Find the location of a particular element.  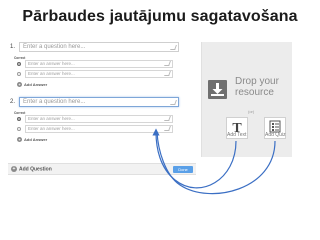

drop-line-2: resource is located at coordinates (254, 92).